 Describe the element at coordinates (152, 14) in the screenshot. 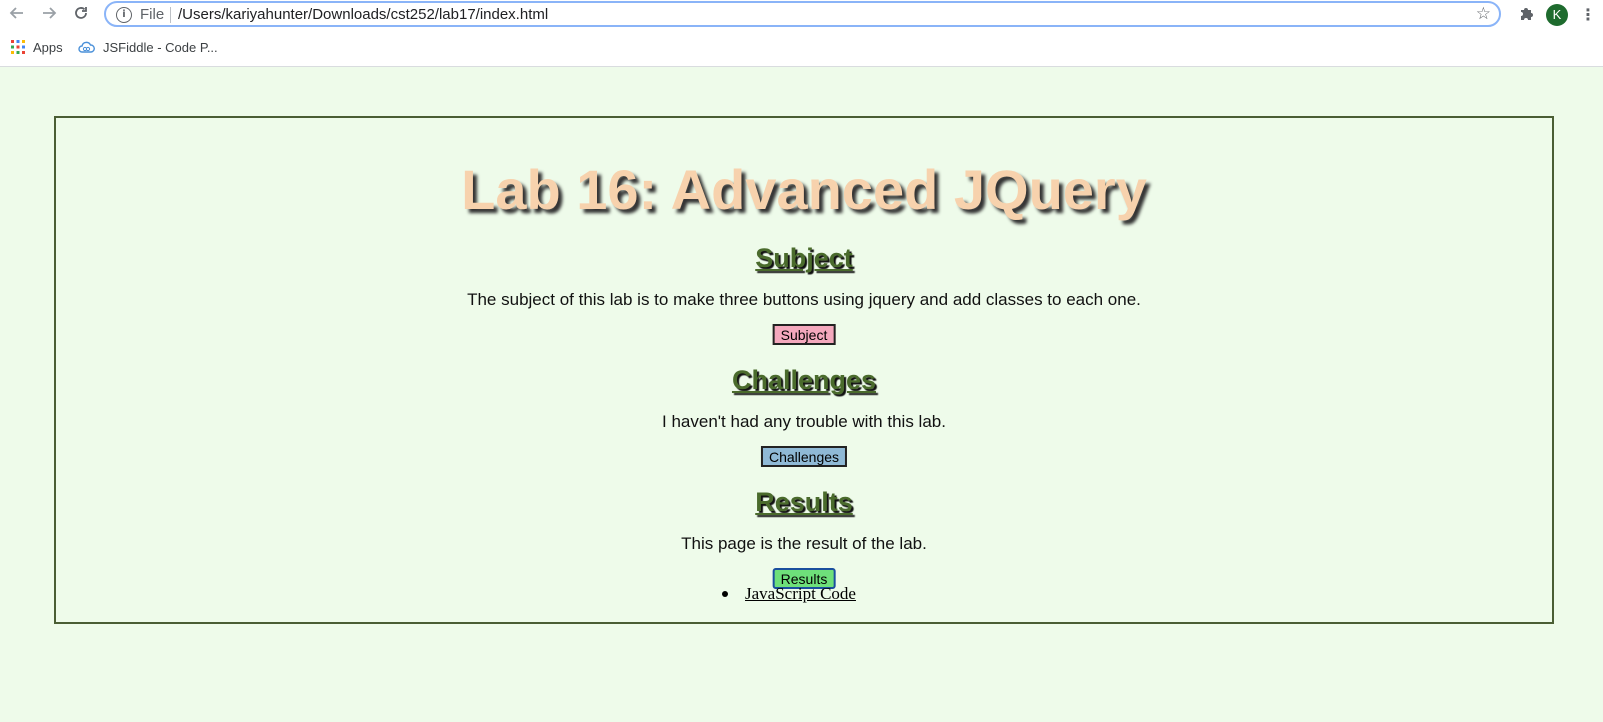

I see `url-scheme-label: File` at that location.